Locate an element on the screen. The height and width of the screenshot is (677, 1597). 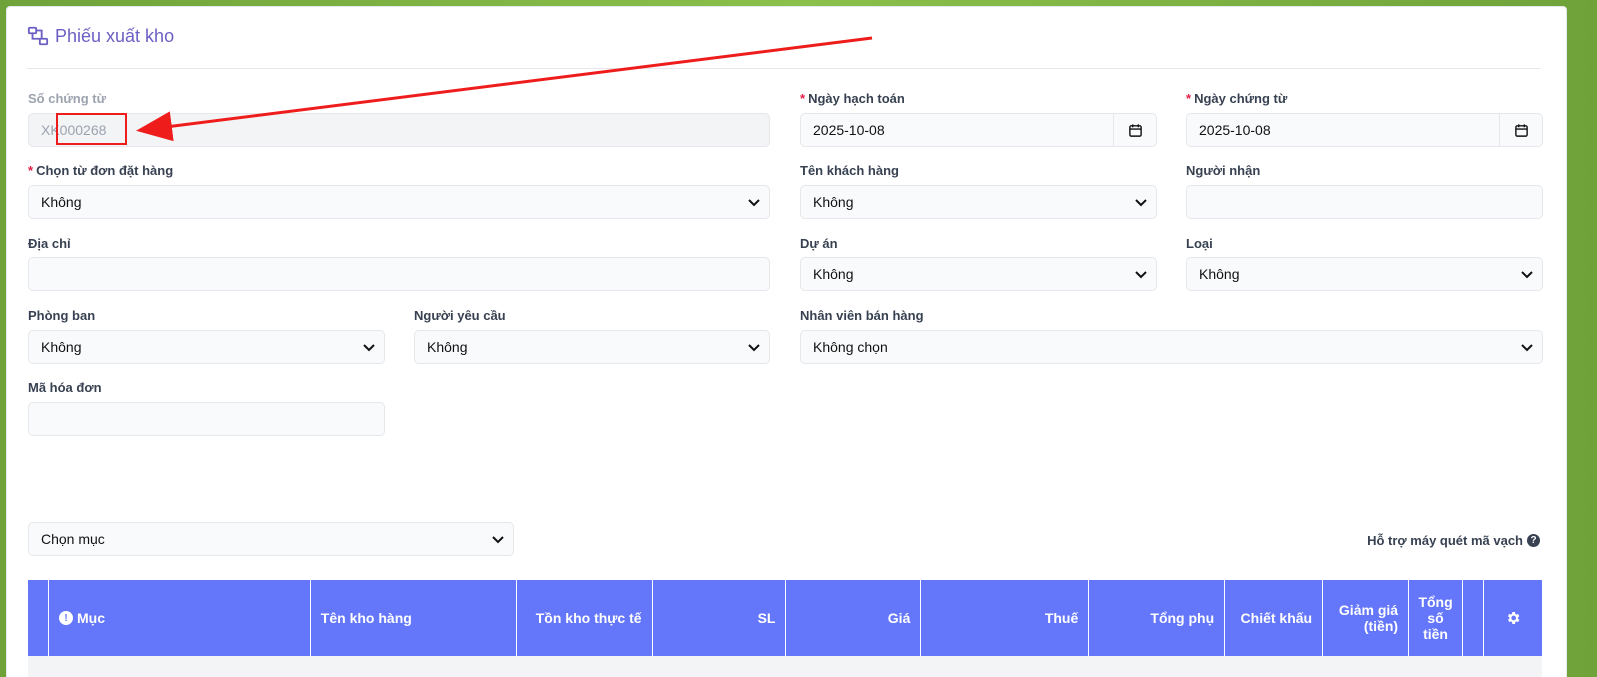
table-header-total: Tổng số tiền is located at coordinates (1436, 618).